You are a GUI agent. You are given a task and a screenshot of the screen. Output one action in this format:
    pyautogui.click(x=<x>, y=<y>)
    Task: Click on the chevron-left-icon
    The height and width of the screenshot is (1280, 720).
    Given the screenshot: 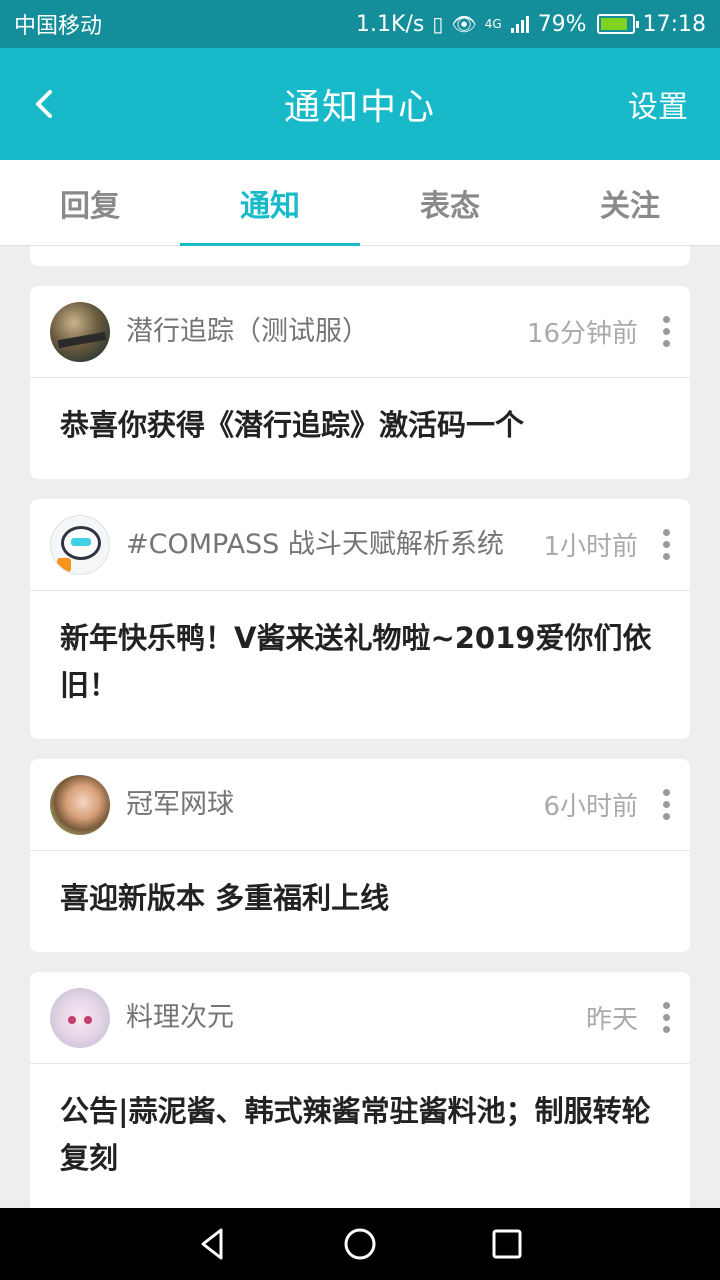 What is the action you would take?
    pyautogui.click(x=46, y=104)
    